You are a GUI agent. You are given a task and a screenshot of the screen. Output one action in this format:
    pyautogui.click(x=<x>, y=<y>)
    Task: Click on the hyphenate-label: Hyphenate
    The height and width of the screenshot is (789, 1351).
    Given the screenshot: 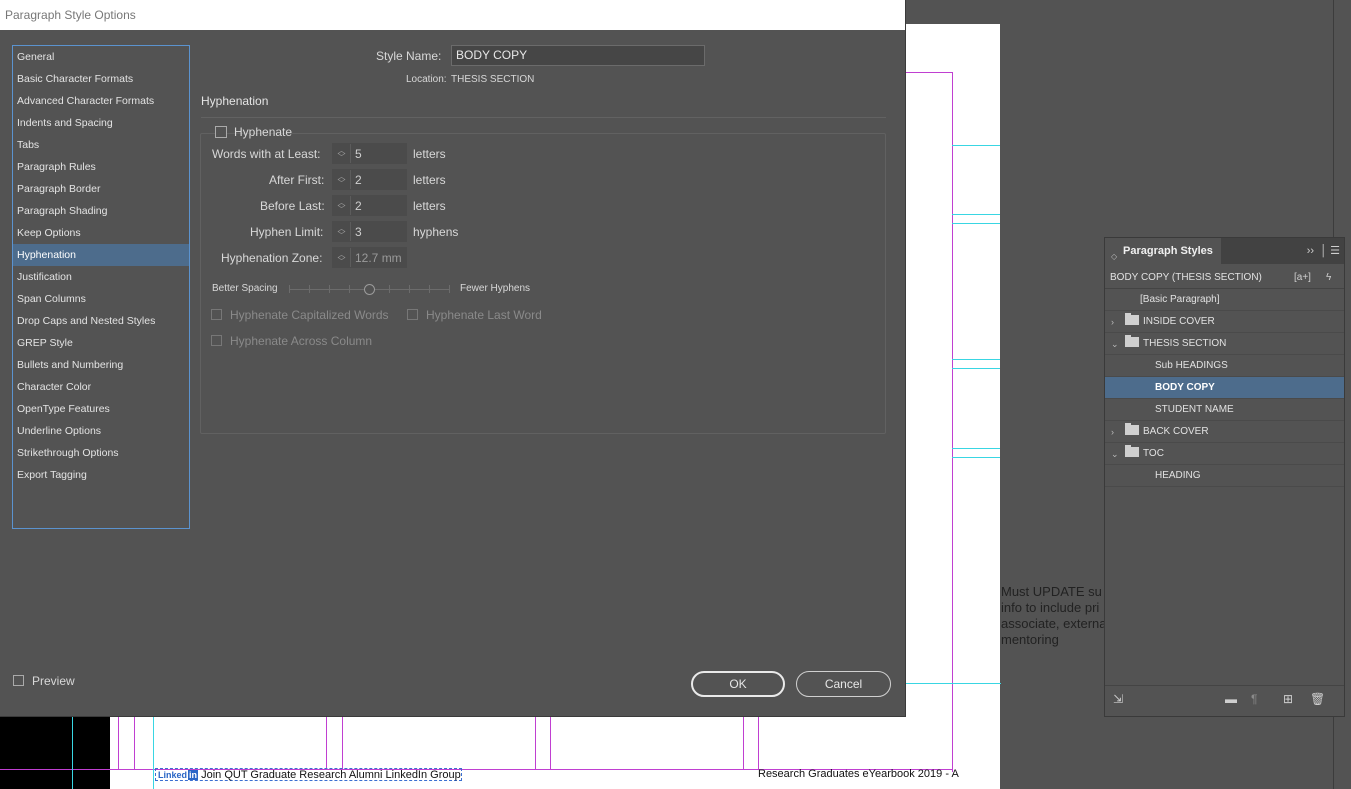 What is the action you would take?
    pyautogui.click(x=263, y=132)
    